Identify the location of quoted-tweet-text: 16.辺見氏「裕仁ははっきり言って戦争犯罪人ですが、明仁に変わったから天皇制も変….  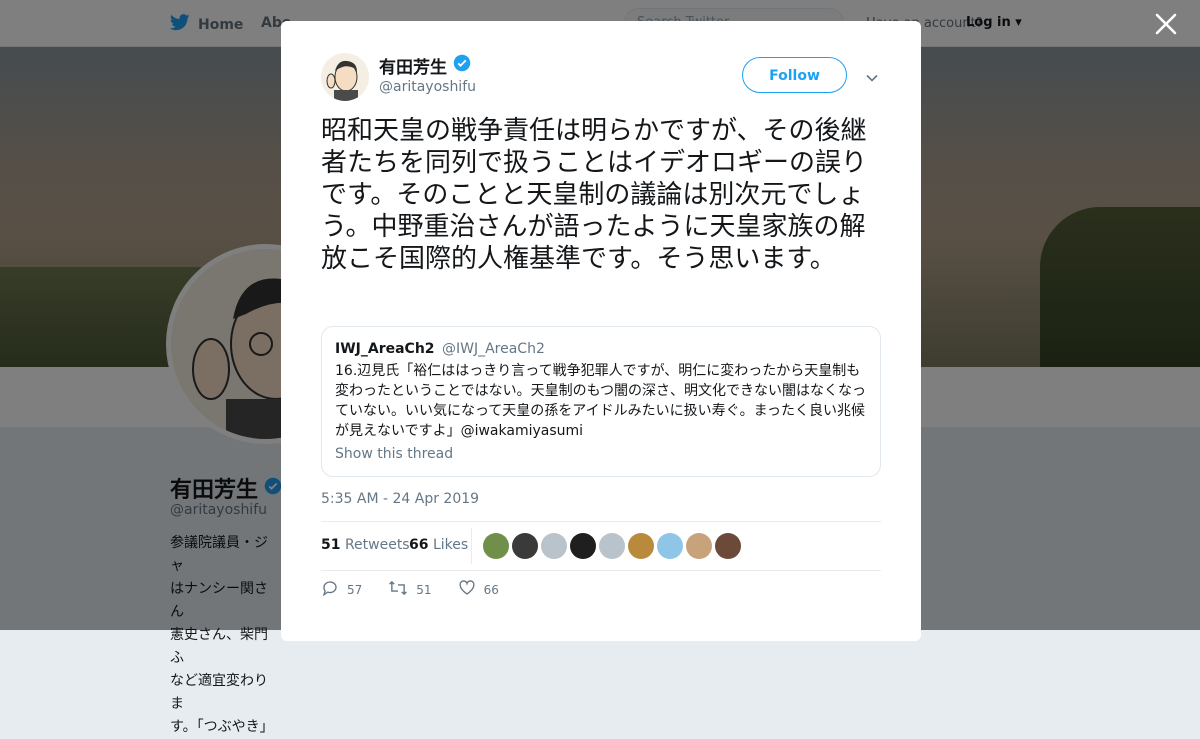
(601, 401).